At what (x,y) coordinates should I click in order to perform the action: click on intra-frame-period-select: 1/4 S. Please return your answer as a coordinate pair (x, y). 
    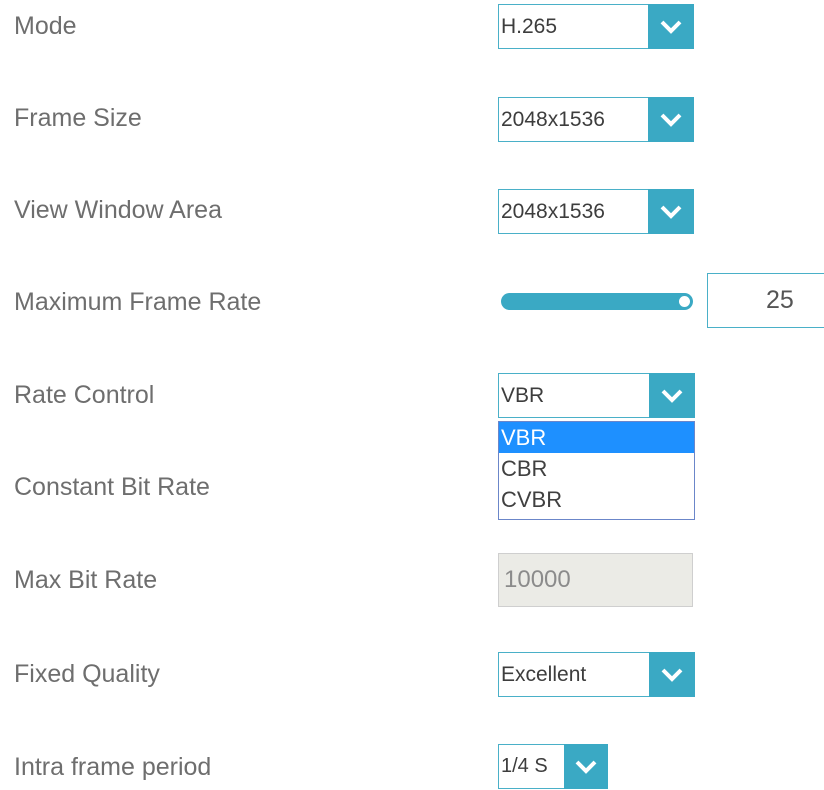
    Looking at the image, I should click on (553, 766).